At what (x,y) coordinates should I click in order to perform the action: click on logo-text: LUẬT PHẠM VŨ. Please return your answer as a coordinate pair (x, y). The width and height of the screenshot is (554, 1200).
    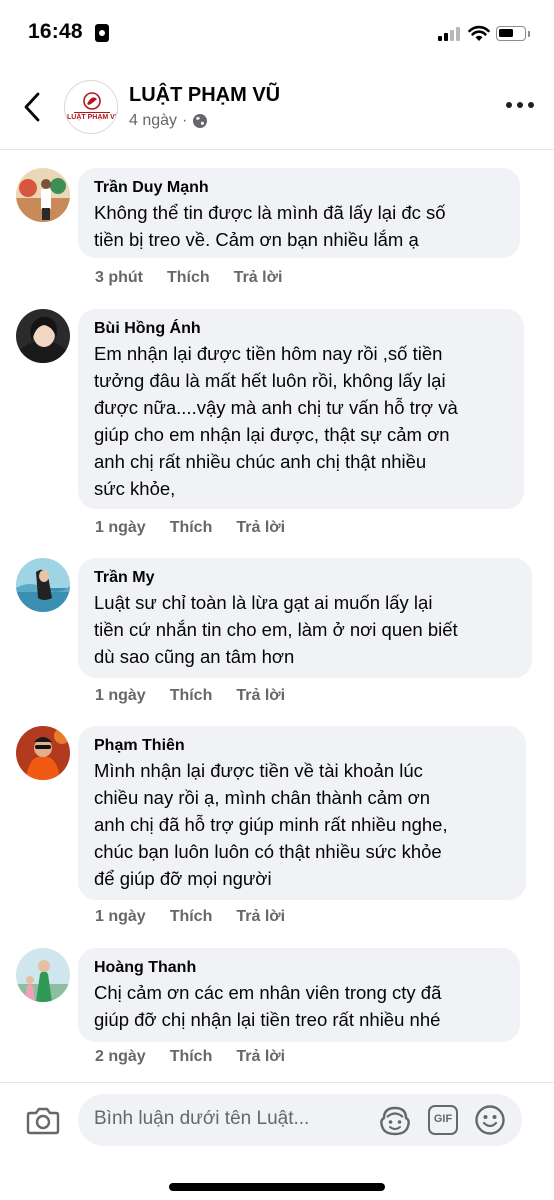
    Looking at the image, I should click on (92, 117).